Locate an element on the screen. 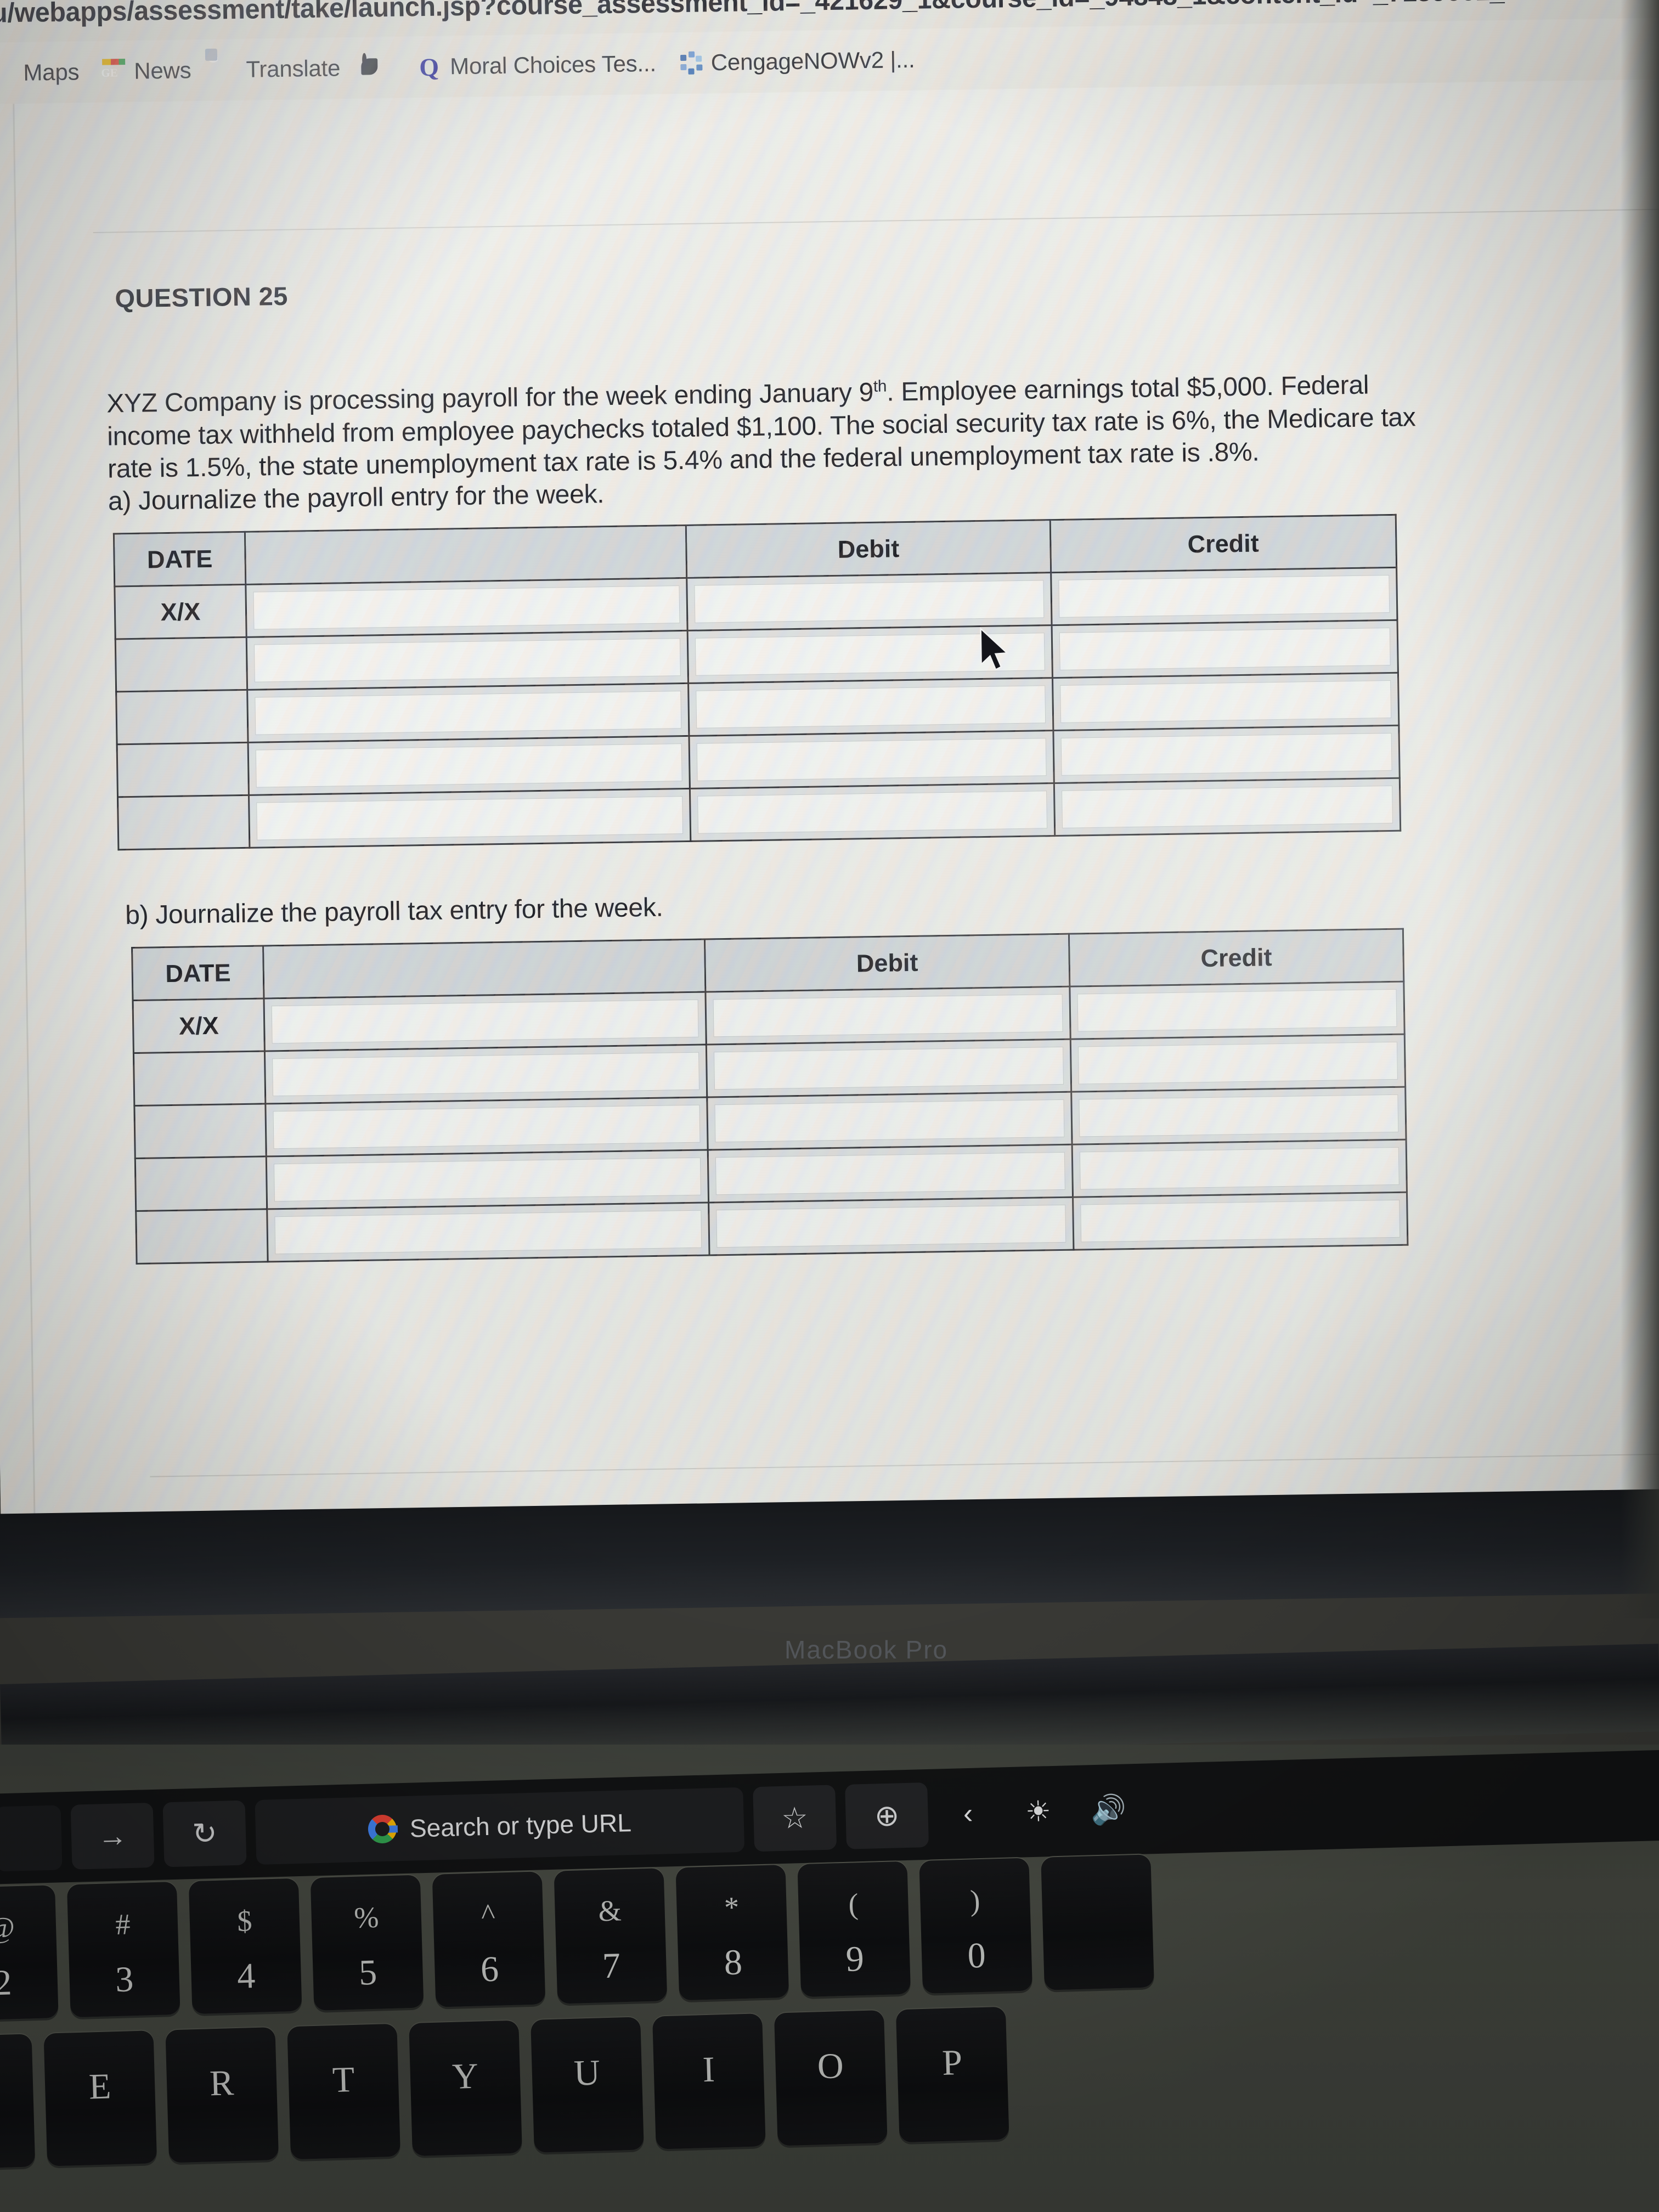 This screenshot has width=1659, height=2212. key-i: I is located at coordinates (709, 2081).